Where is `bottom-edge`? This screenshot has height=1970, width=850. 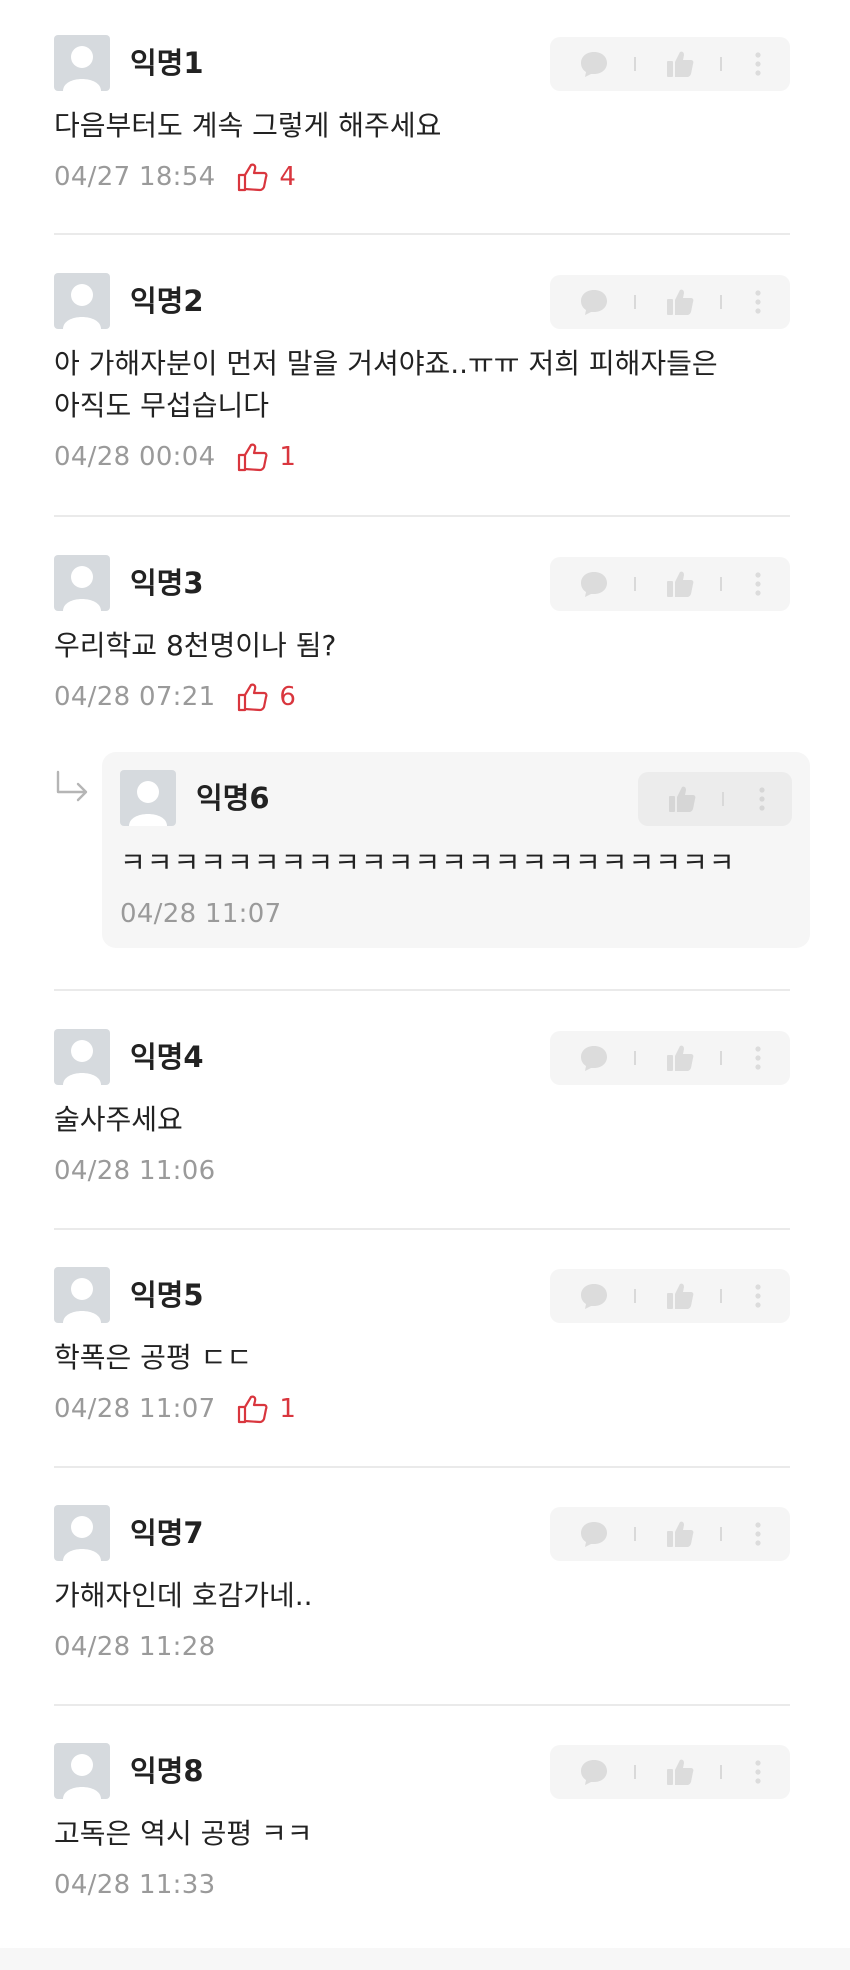 bottom-edge is located at coordinates (425, 1959).